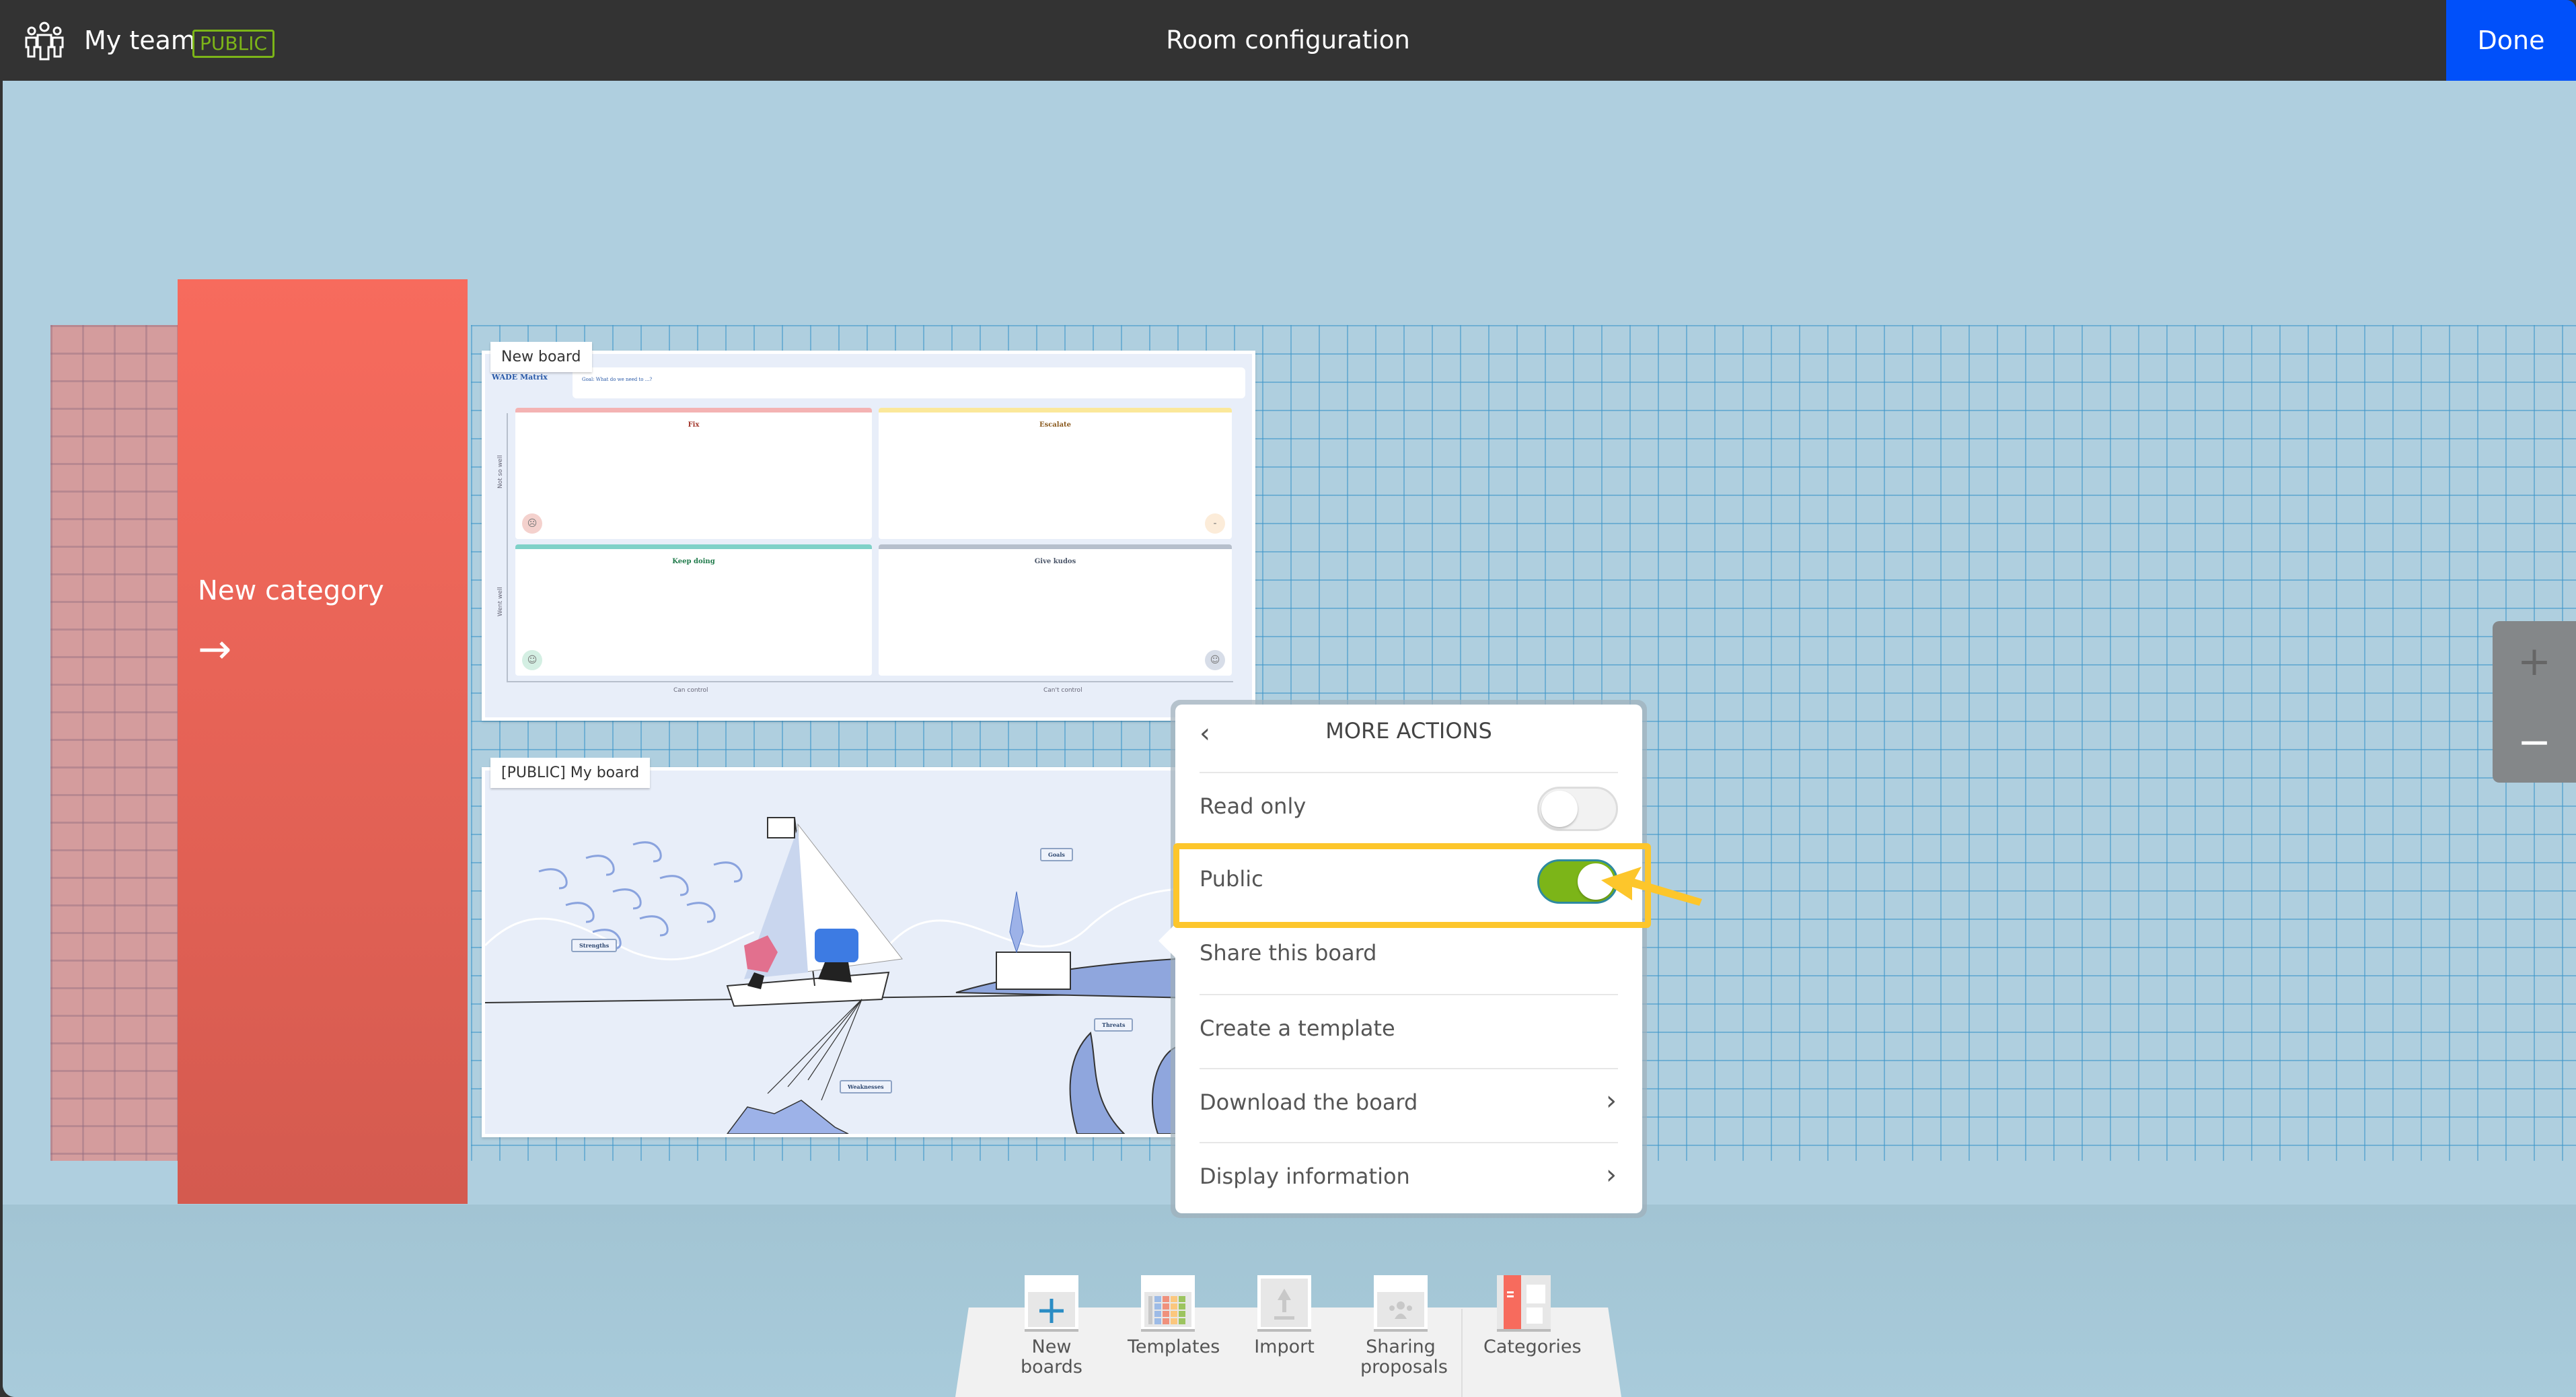  Describe the element at coordinates (1051, 1303) in the screenshot. I see `plus-icon` at that location.